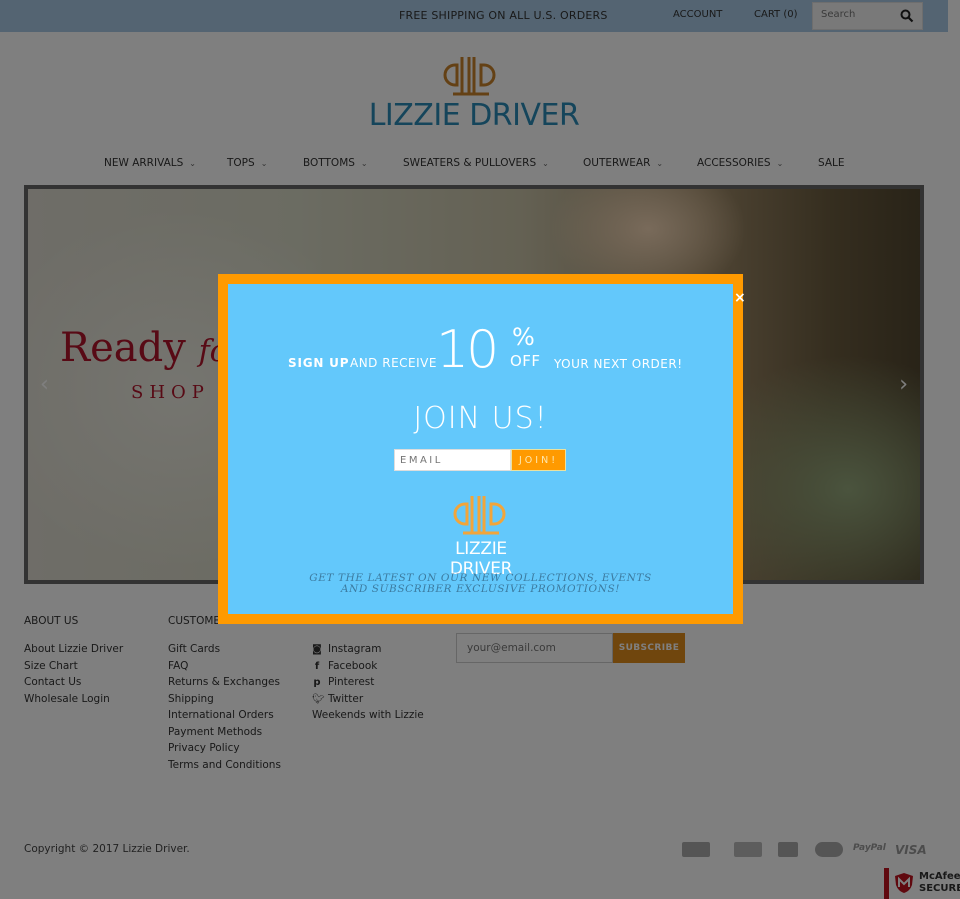 This screenshot has height=899, width=960. Describe the element at coordinates (319, 363) in the screenshot. I see `offer-sign-up: SIGN UP` at that location.